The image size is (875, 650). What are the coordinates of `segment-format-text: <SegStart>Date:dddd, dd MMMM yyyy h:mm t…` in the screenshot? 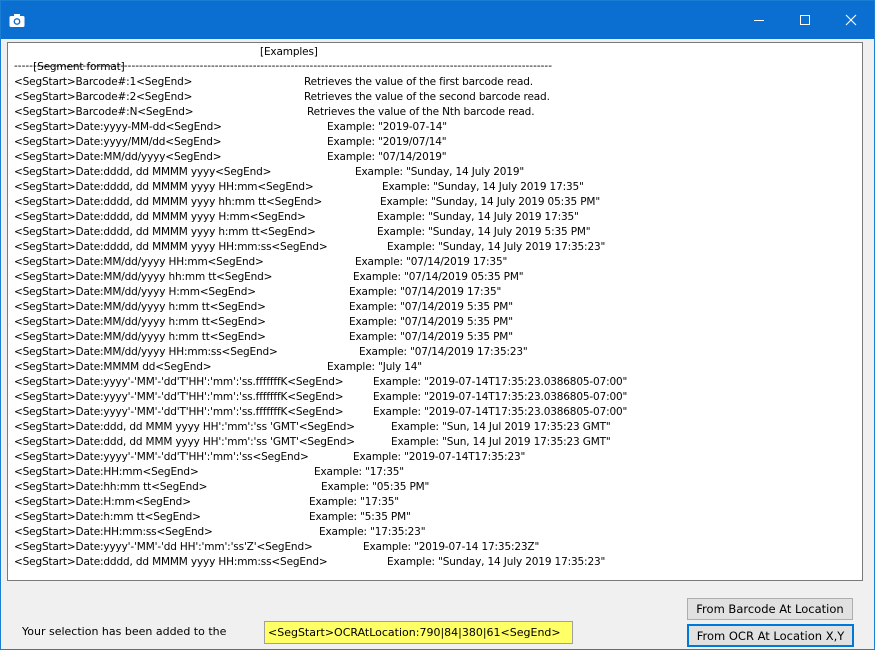 It's located at (165, 232).